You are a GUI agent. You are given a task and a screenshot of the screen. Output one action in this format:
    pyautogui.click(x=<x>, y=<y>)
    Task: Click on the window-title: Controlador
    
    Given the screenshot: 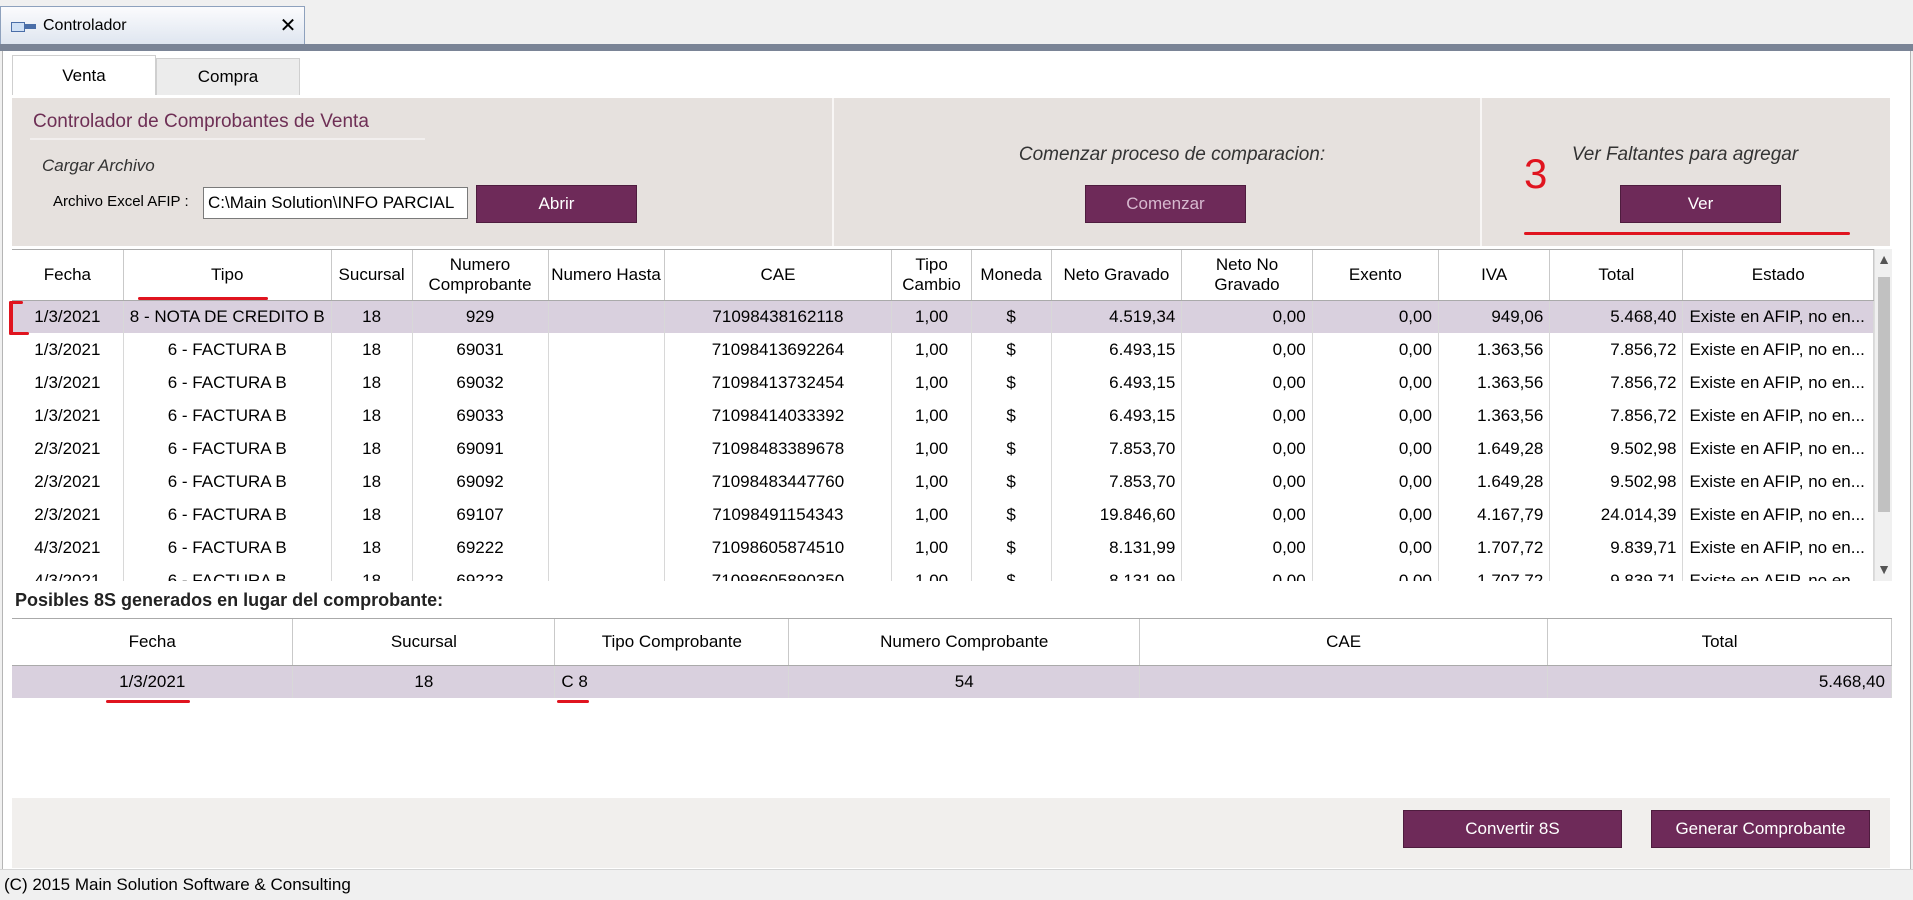 What is the action you would take?
    pyautogui.click(x=85, y=25)
    